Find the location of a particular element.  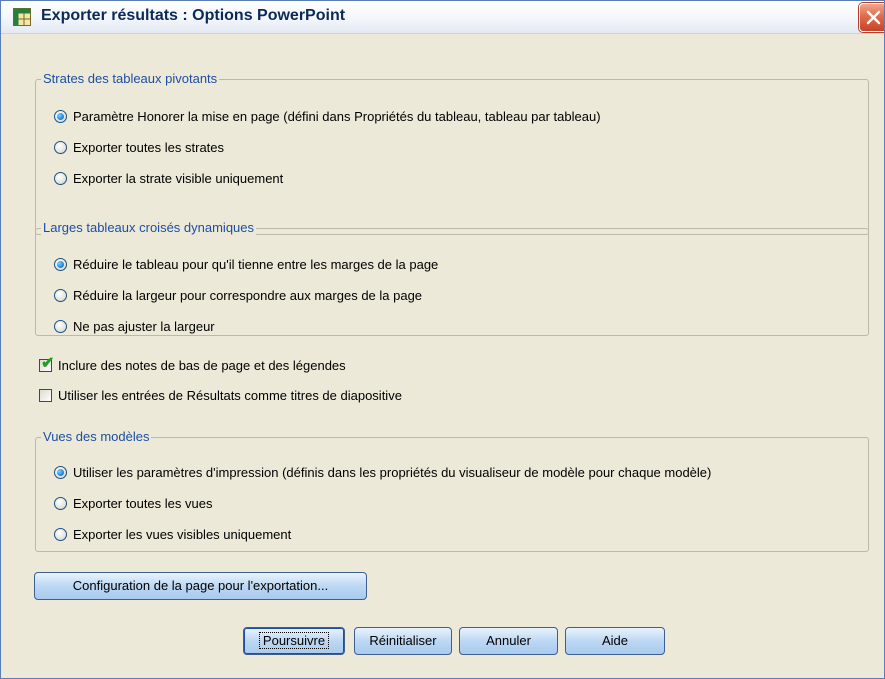

close-icon is located at coordinates (873, 17).